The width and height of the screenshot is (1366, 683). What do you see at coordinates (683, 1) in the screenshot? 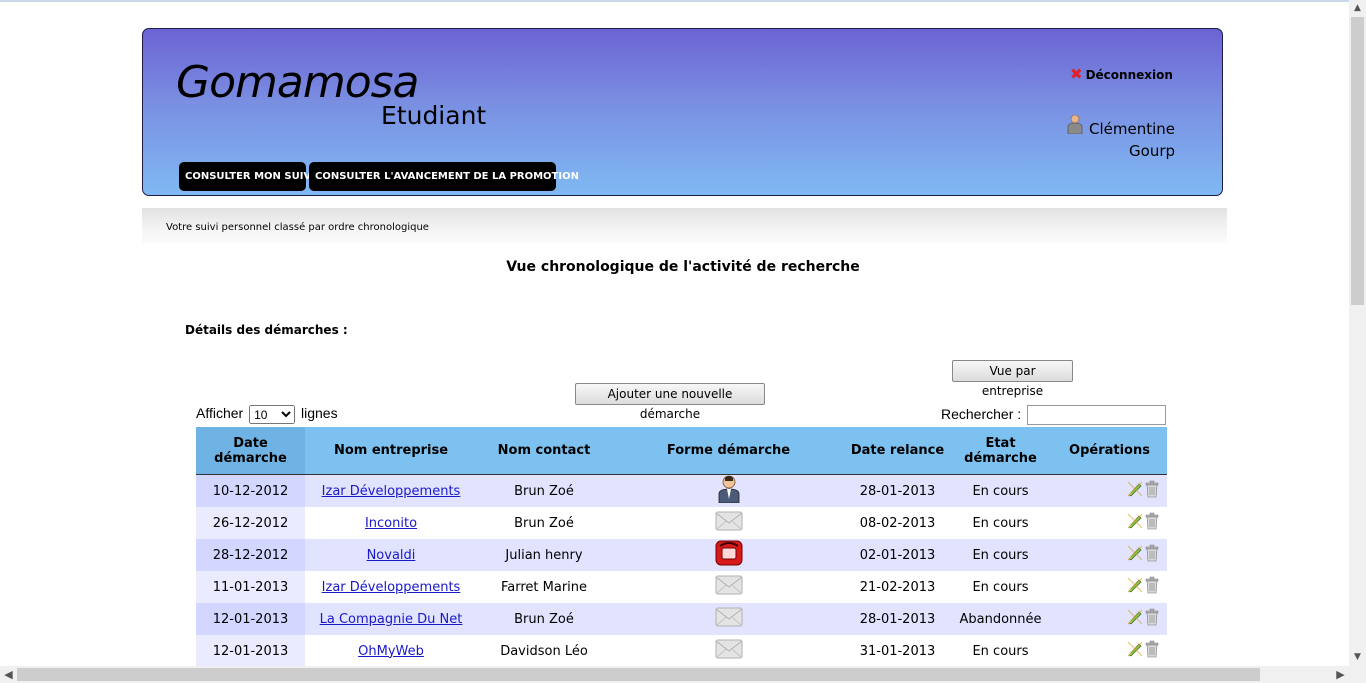
I see `window-top-border` at bounding box center [683, 1].